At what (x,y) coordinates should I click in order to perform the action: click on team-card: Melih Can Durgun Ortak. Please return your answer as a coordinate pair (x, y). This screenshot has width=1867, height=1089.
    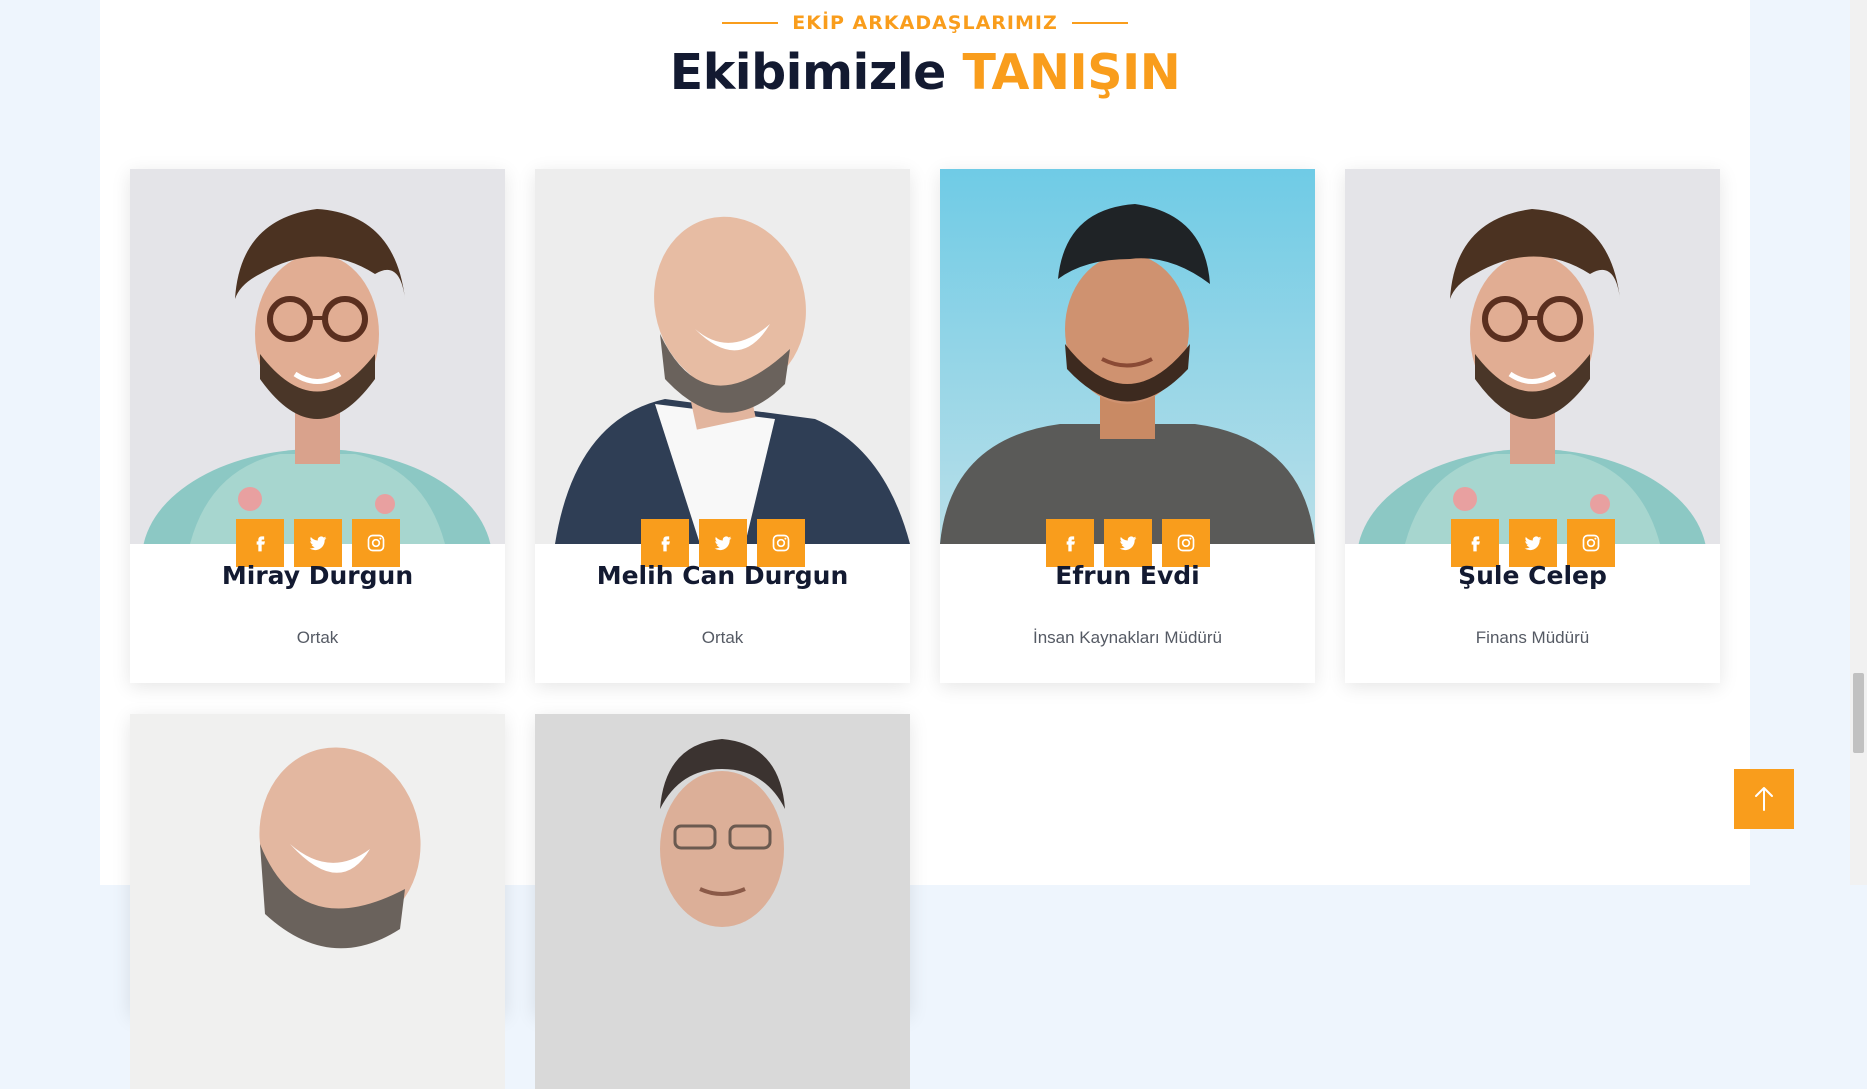
    Looking at the image, I should click on (722, 426).